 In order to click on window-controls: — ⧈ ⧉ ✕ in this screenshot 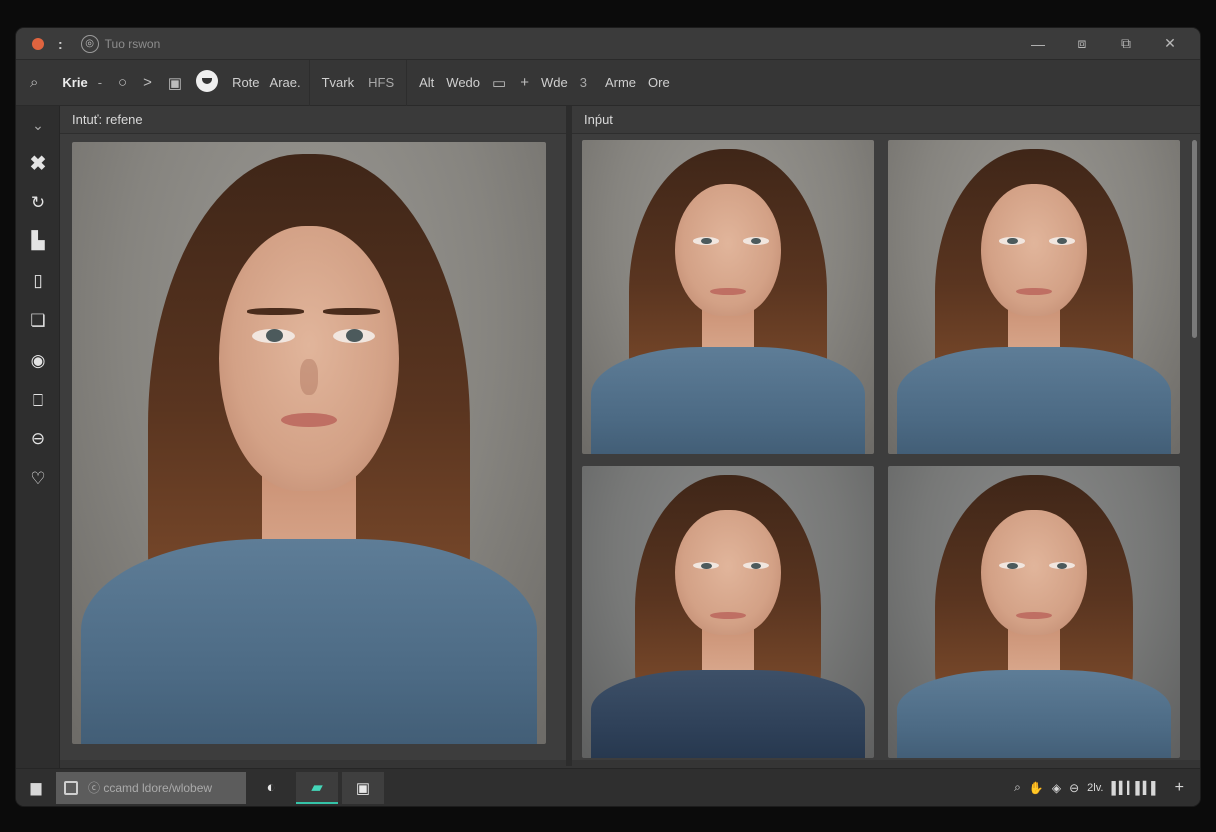, I will do `click(1104, 44)`.